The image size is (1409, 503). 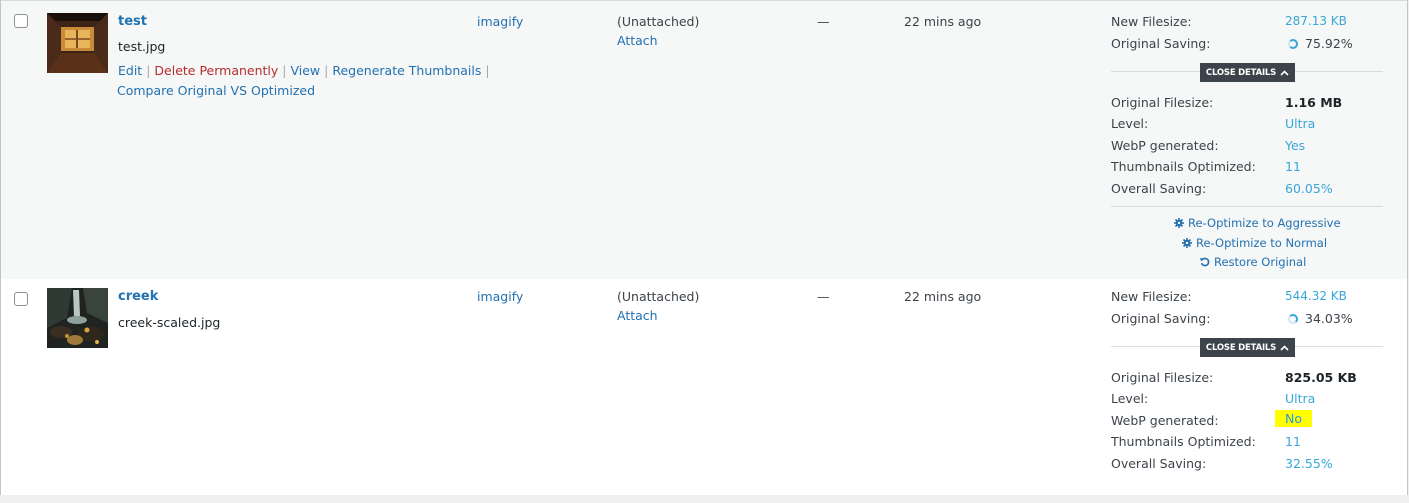 What do you see at coordinates (216, 90) in the screenshot?
I see `compare-original-link: Compare Original VS Optimized` at bounding box center [216, 90].